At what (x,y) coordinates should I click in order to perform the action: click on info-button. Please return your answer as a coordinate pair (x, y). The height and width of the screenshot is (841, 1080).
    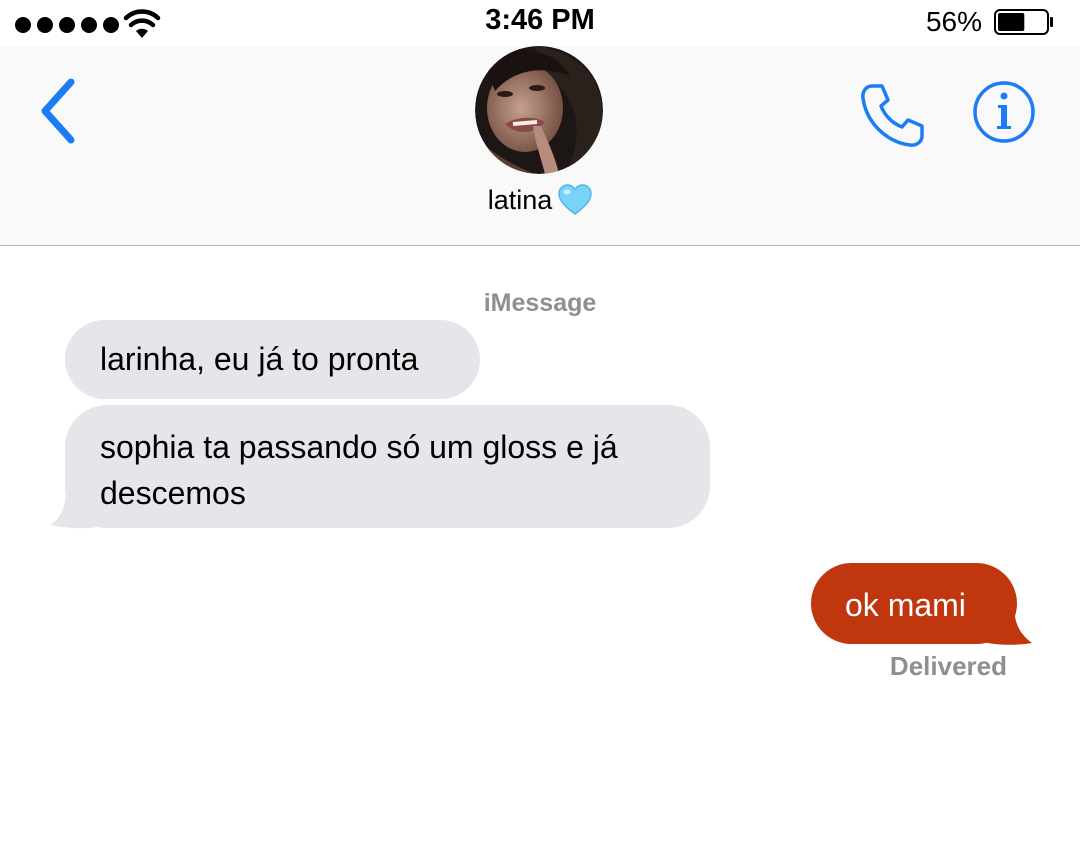
    Looking at the image, I should click on (1004, 112).